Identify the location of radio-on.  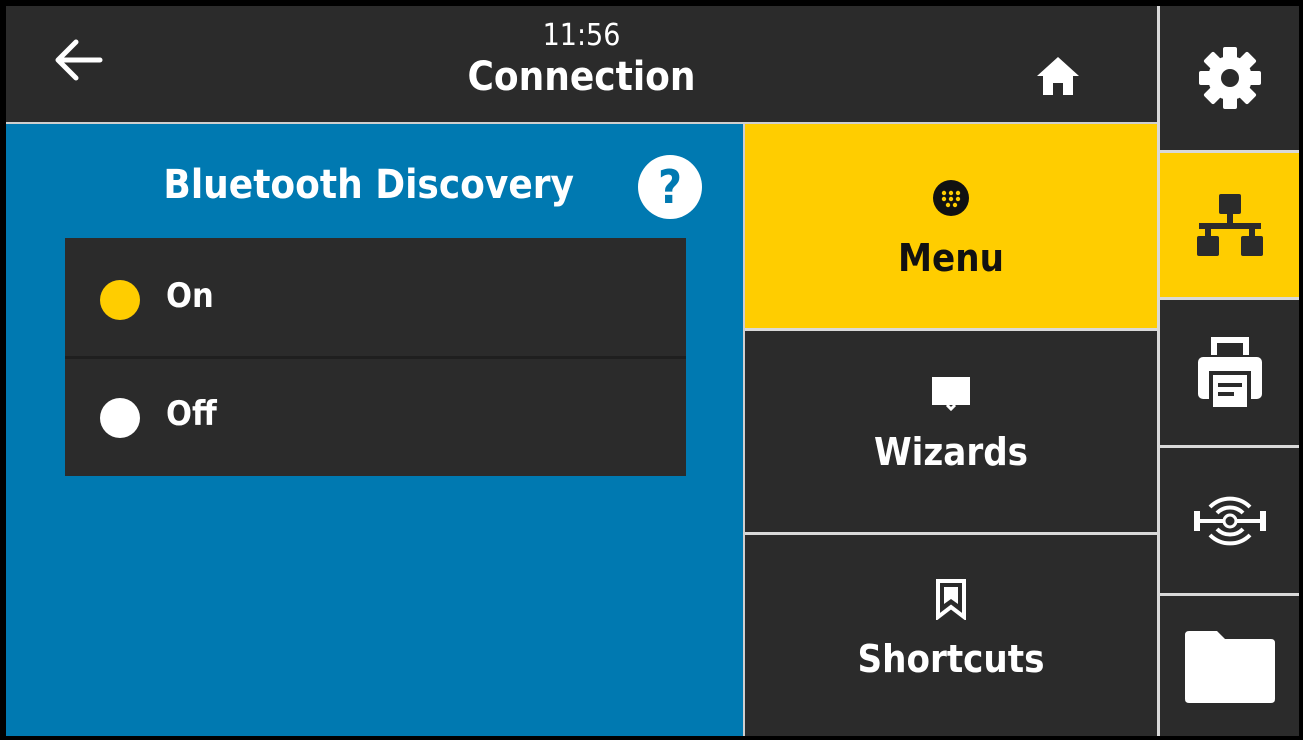
(120, 300).